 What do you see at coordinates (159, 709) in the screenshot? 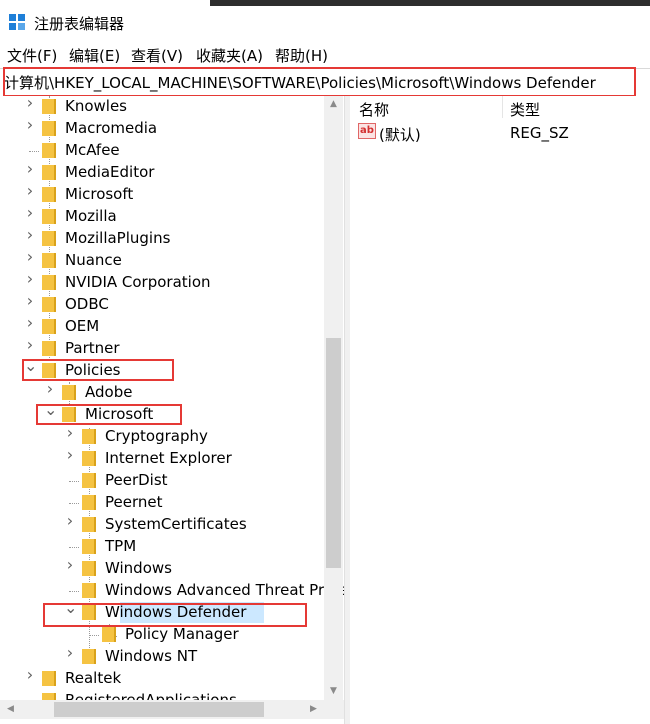
I see `horizontal-scroll-thumb` at bounding box center [159, 709].